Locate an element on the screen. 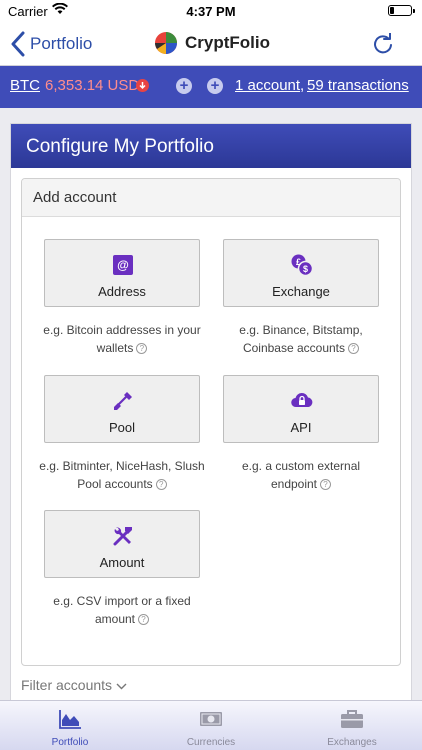  briefcase-icon is located at coordinates (352, 719).